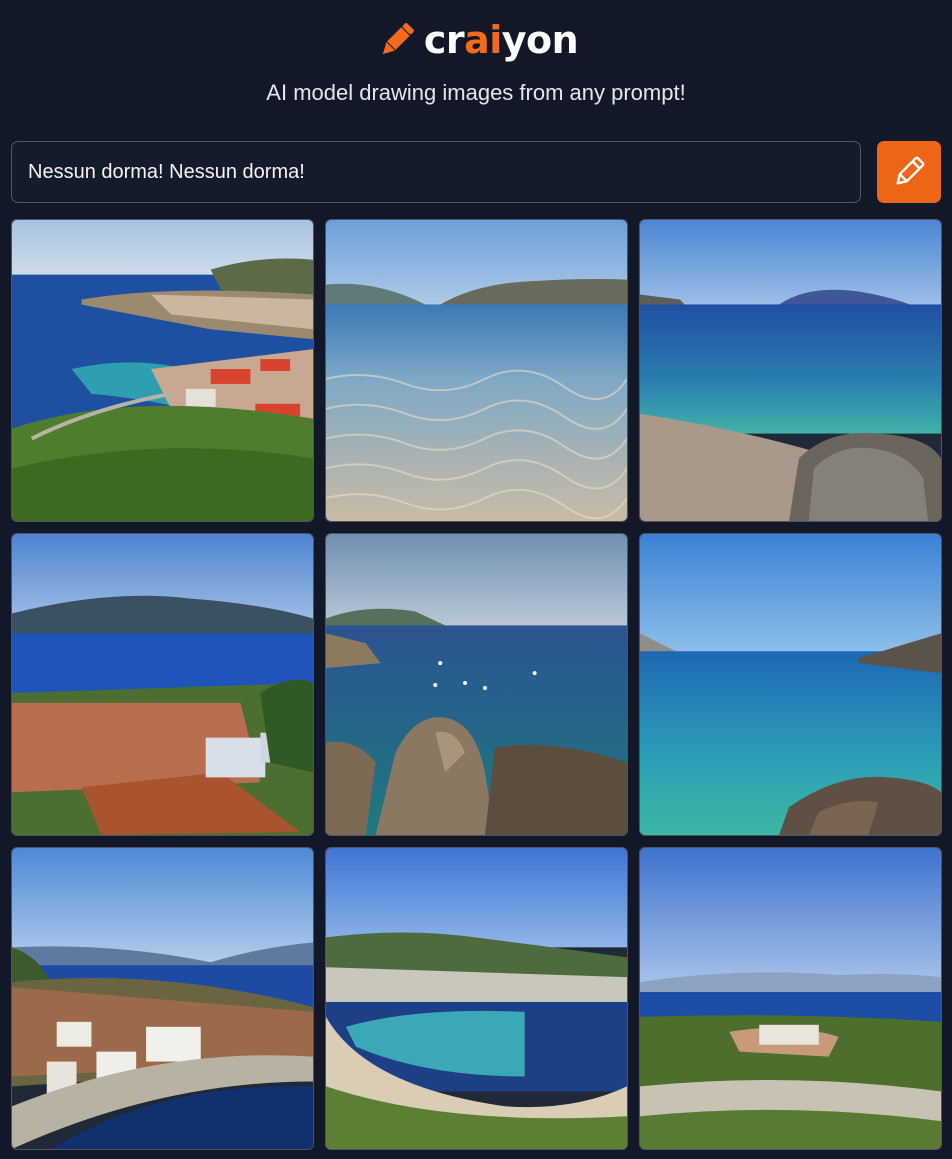 The image size is (952, 1159). I want to click on draw-button, so click(909, 172).